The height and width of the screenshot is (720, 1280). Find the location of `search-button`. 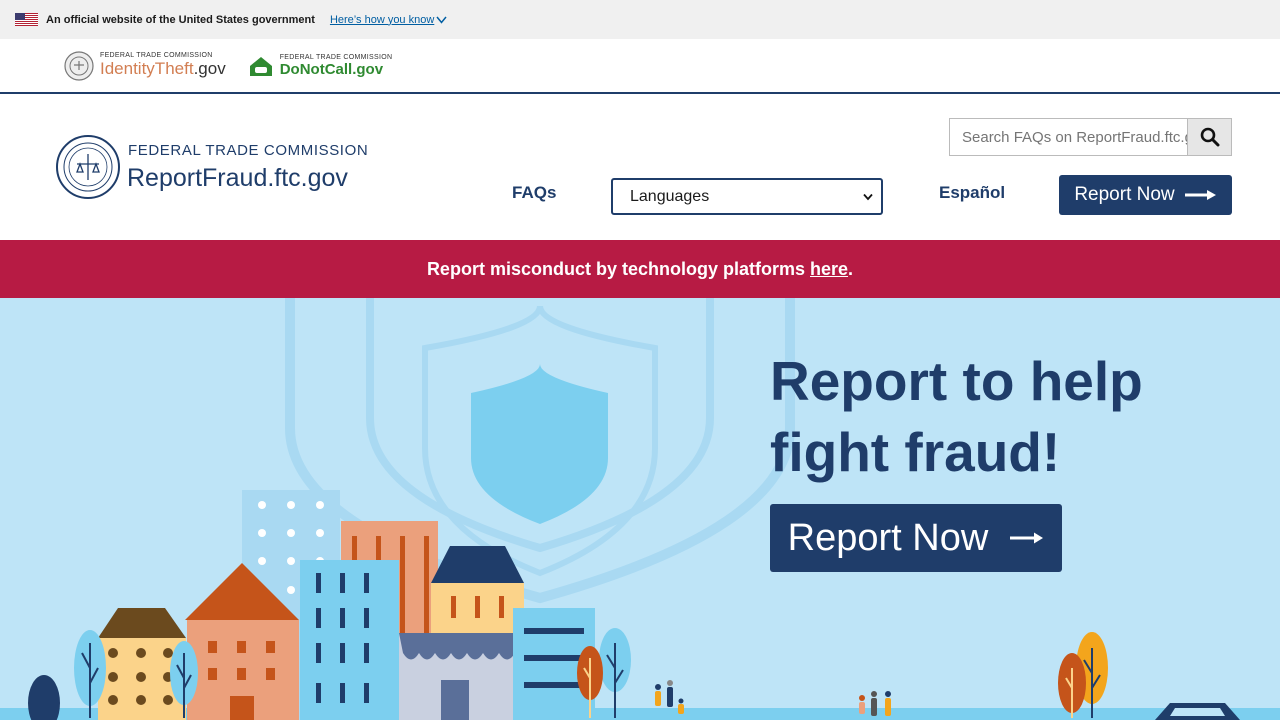

search-button is located at coordinates (1209, 137).